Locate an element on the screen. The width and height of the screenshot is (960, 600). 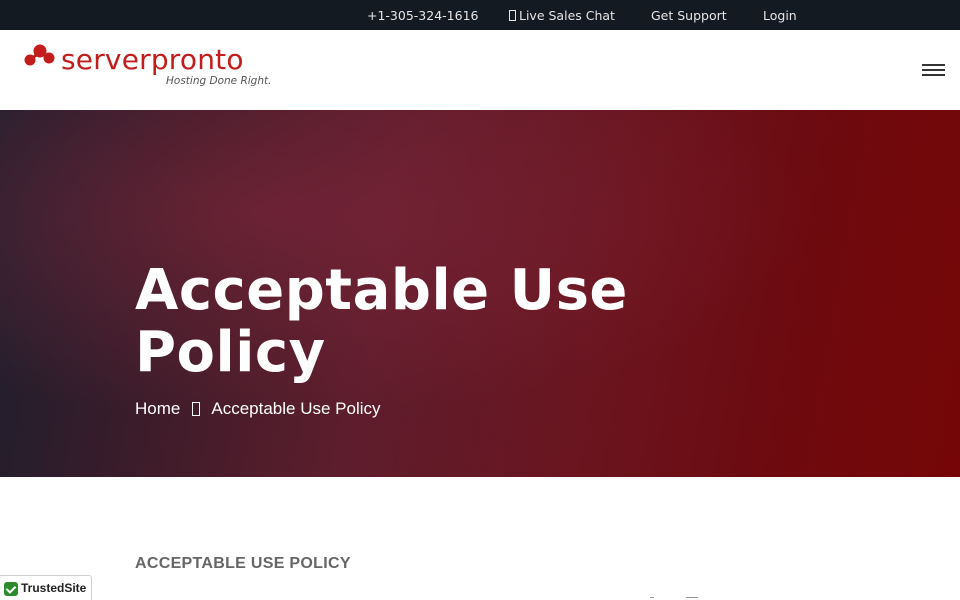
chevron-right-icon is located at coordinates (196, 409).